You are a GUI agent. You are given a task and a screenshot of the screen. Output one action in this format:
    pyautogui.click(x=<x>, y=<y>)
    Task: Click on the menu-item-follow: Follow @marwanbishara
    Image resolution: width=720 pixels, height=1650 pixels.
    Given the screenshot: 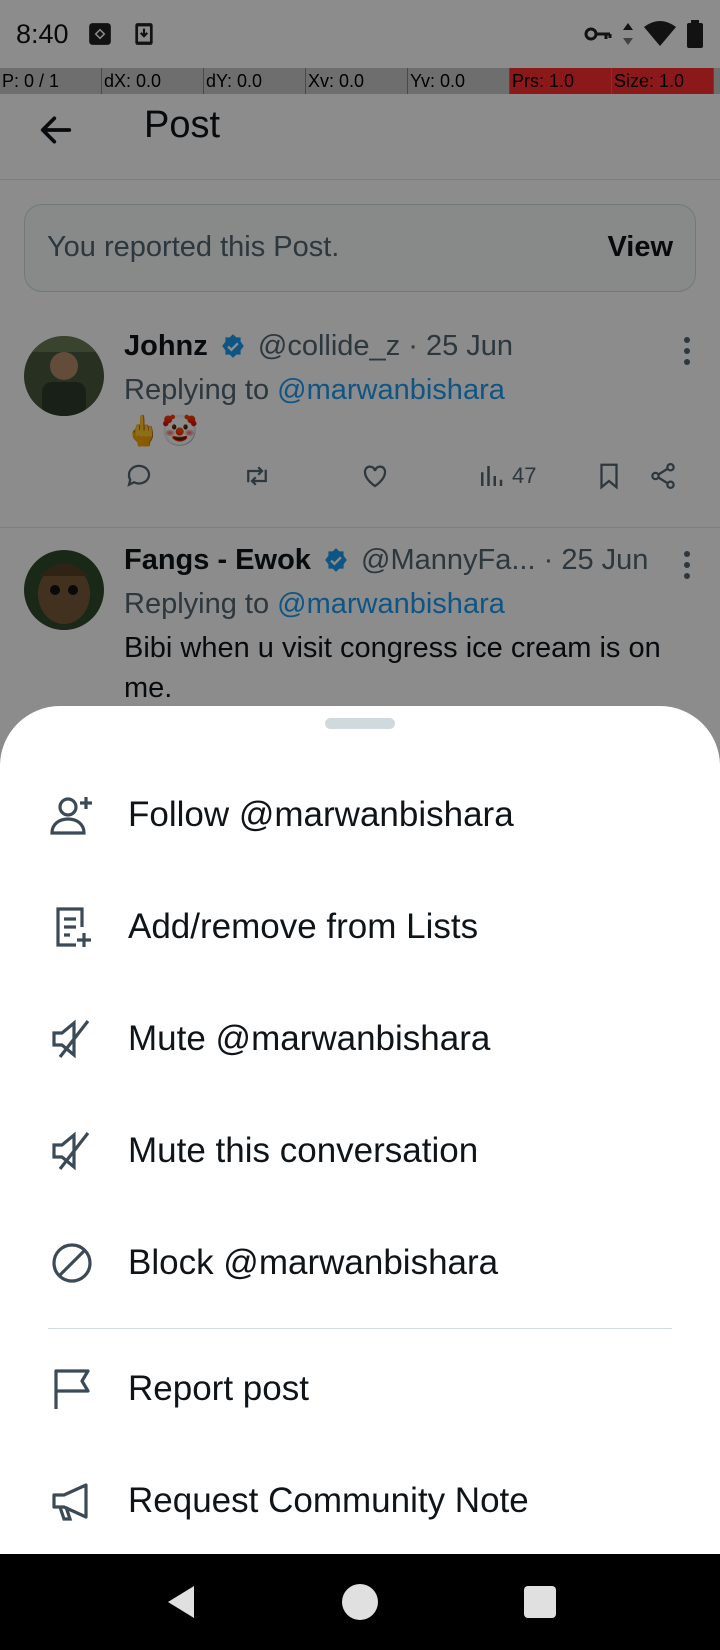 What is the action you would take?
    pyautogui.click(x=360, y=815)
    